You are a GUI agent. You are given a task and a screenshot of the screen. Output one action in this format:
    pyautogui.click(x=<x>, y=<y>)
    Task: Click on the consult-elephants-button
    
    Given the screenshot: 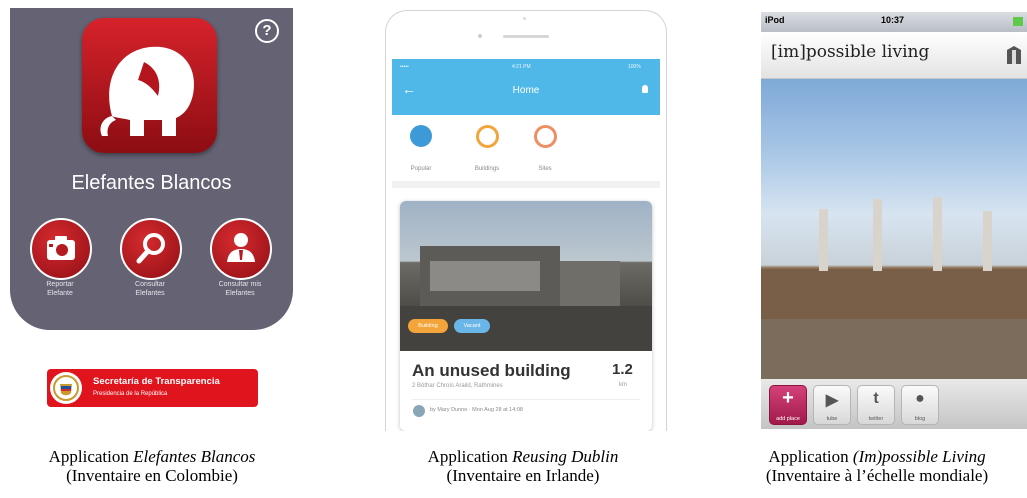 What is the action you would take?
    pyautogui.click(x=151, y=249)
    